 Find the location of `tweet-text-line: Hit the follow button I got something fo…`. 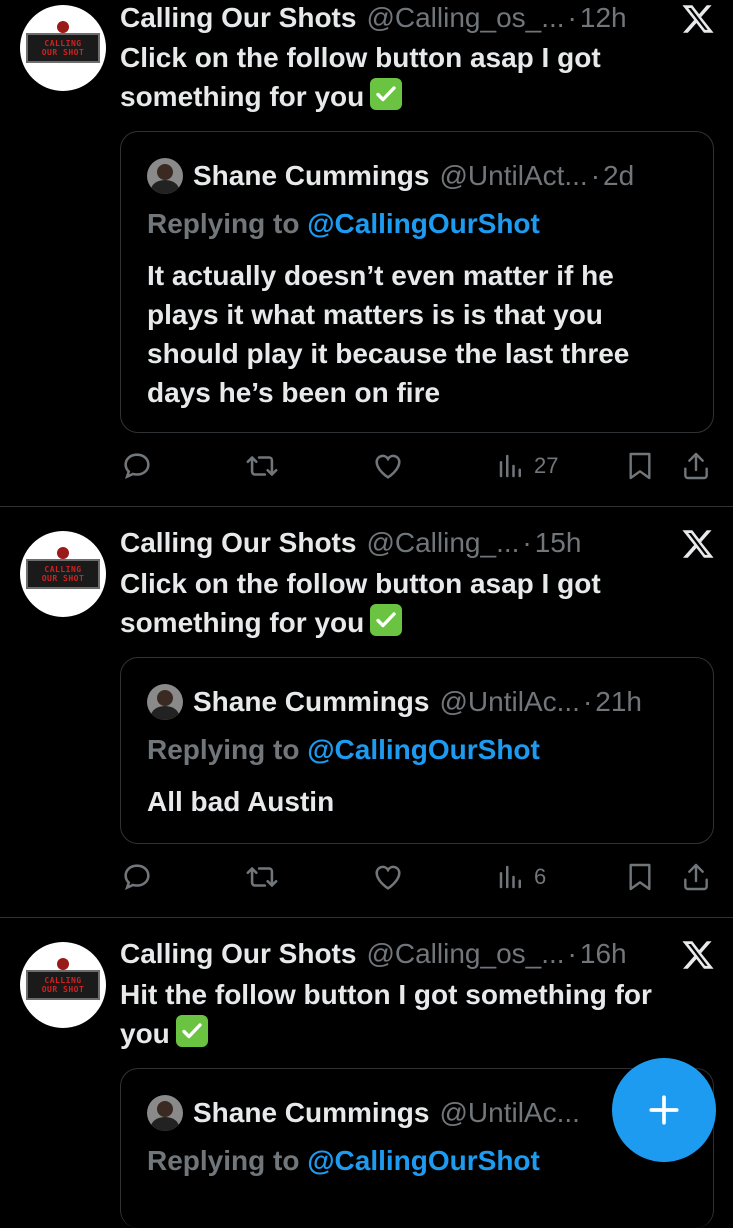

tweet-text-line: Hit the follow button I got something fo… is located at coordinates (386, 994).